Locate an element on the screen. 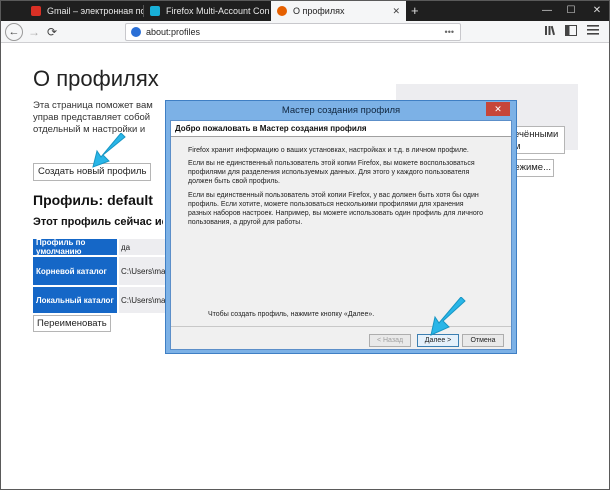 The height and width of the screenshot is (490, 610). tab-multi-account: Firefox Multi-Account Contain is located at coordinates (206, 11).